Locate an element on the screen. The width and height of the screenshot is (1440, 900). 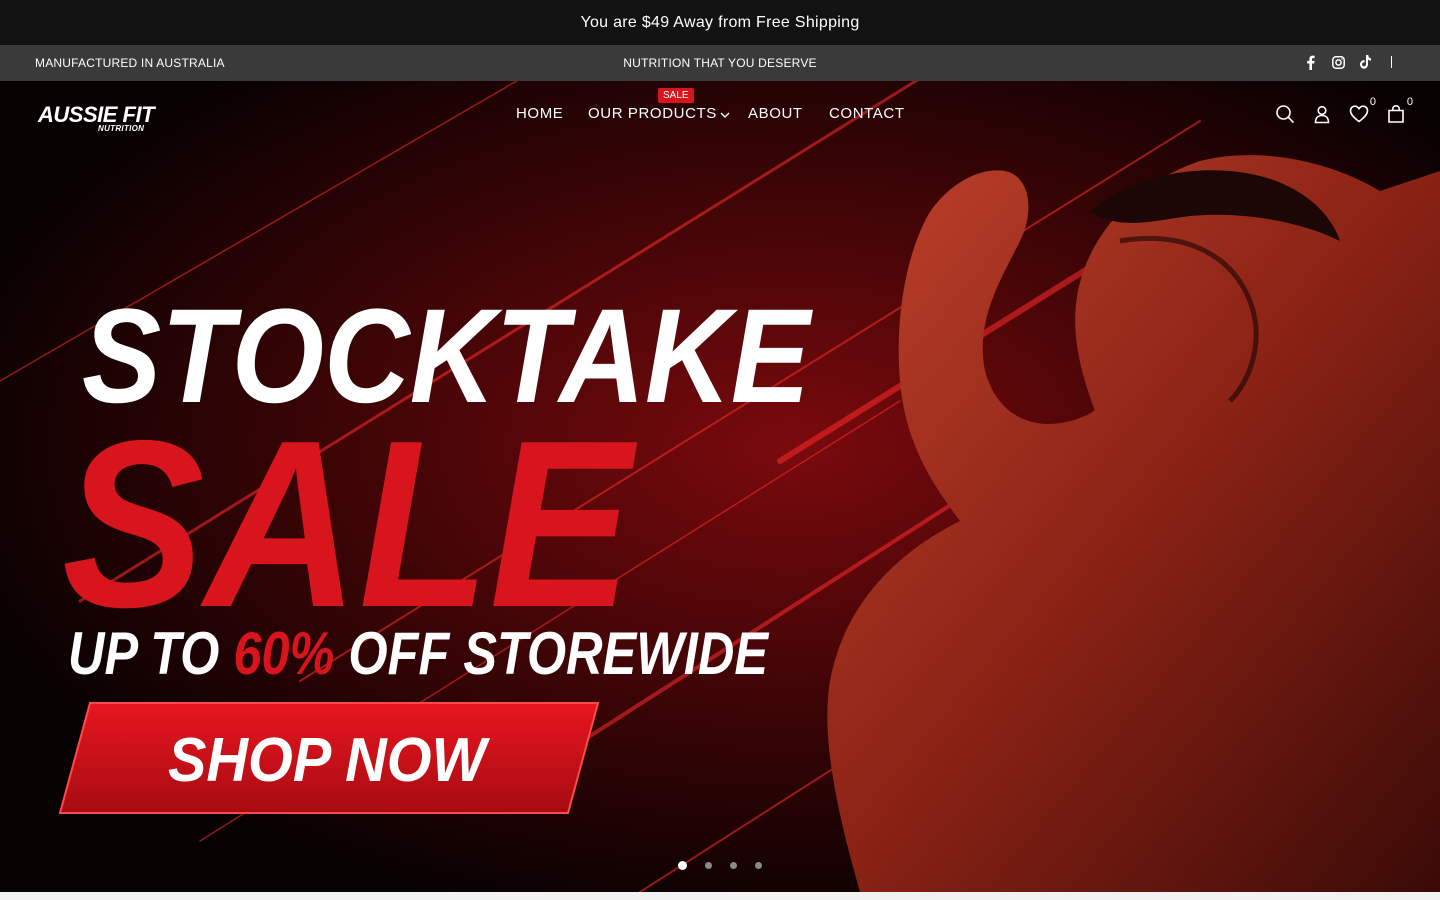
slider-dots is located at coordinates (720, 865).